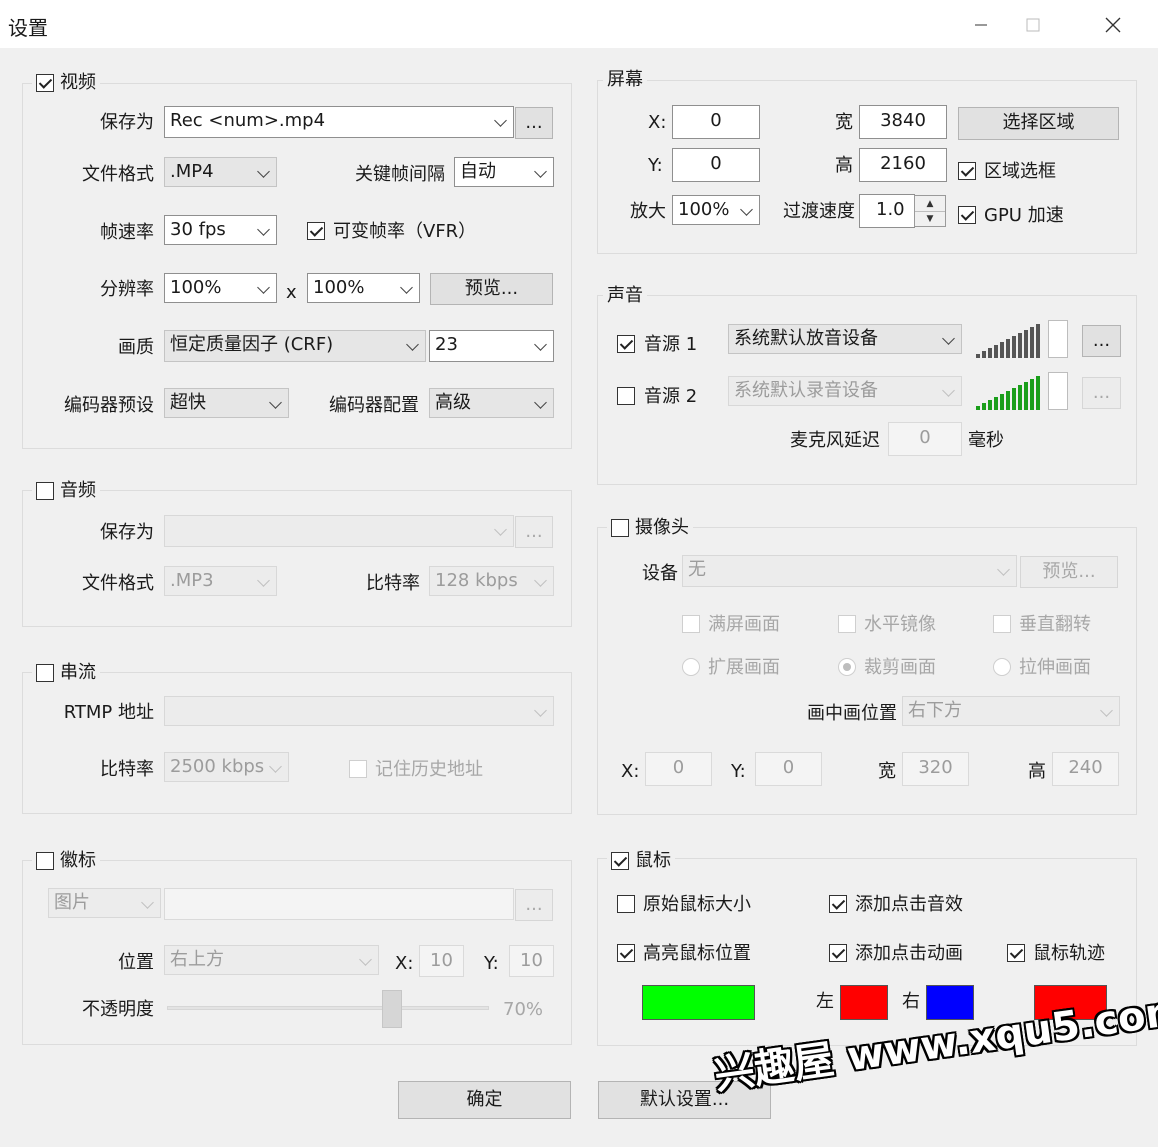  What do you see at coordinates (691, 624) in the screenshot?
I see `fullscreen-checkbox` at bounding box center [691, 624].